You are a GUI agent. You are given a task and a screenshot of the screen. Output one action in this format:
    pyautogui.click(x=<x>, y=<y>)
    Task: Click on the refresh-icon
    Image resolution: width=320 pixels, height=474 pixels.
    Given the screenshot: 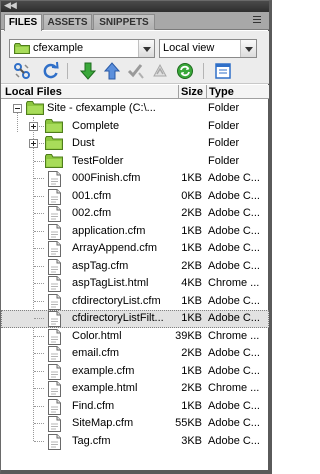 What is the action you would take?
    pyautogui.click(x=51, y=71)
    